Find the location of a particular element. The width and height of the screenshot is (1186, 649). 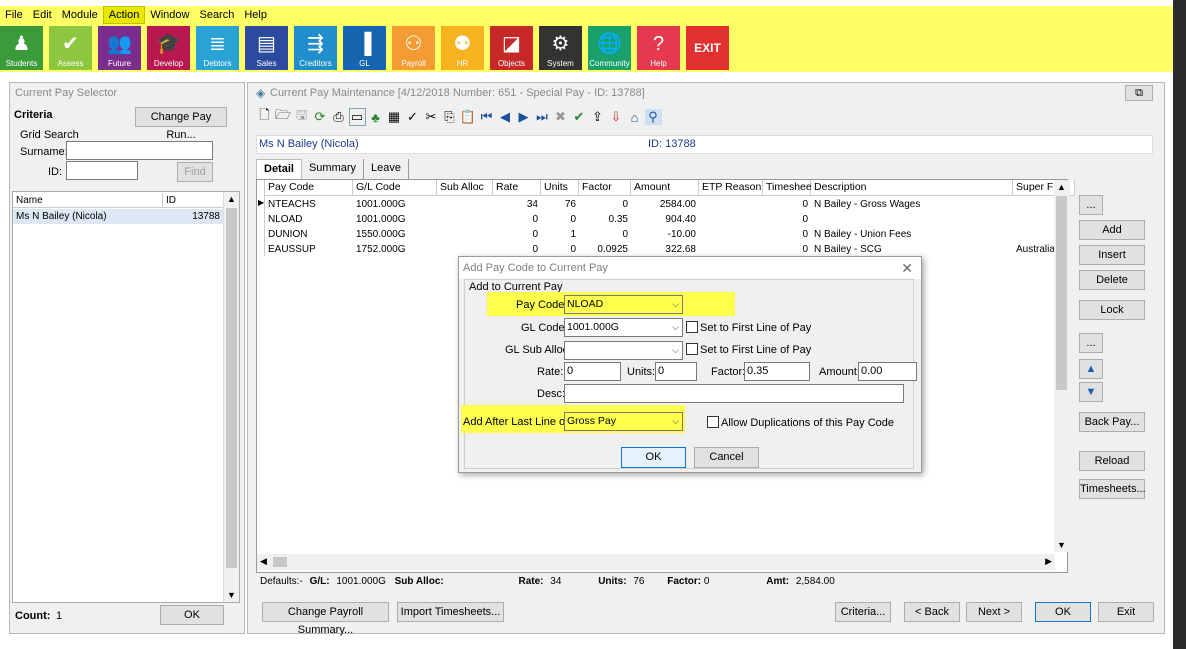

allow-duplications-checkbox is located at coordinates (713, 422).